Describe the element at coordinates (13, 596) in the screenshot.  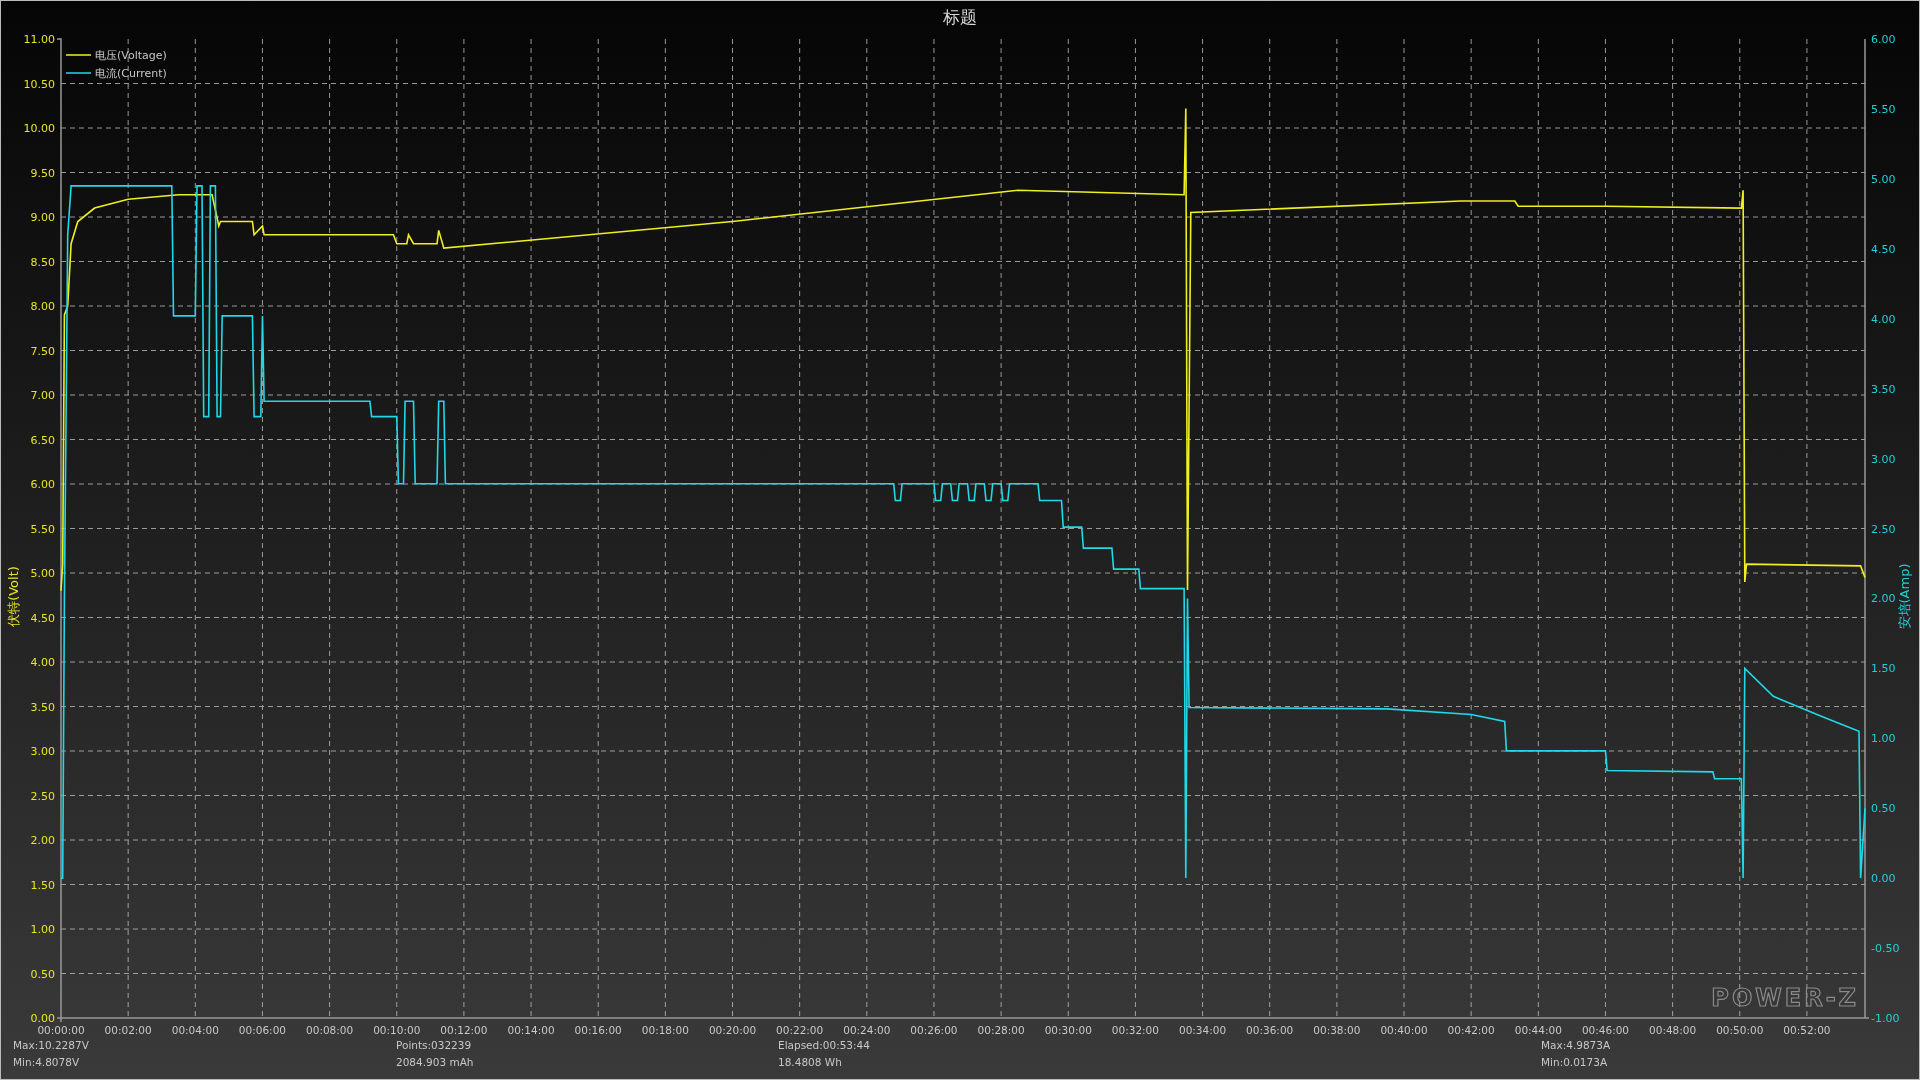
I see `axis-title: 伏特(Volt)` at that location.